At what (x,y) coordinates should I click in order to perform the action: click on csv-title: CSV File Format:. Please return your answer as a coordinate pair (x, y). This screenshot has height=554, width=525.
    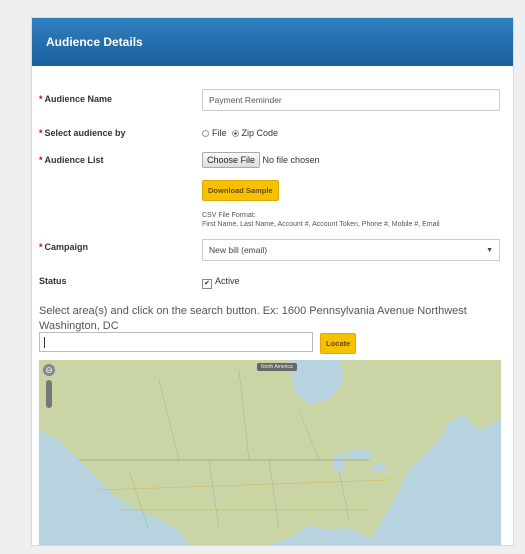
    Looking at the image, I should click on (229, 215).